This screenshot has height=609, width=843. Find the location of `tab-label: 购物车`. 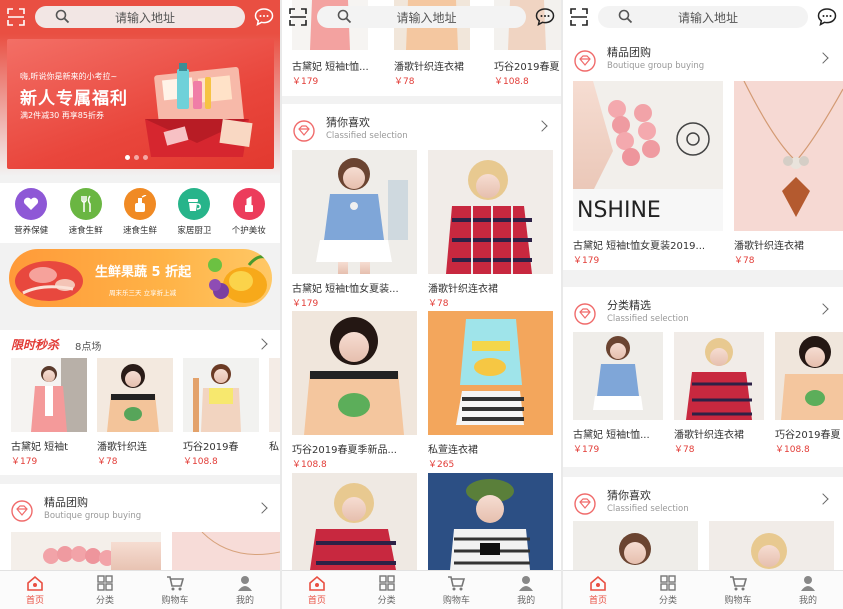

tab-label: 购物车 is located at coordinates (175, 600).